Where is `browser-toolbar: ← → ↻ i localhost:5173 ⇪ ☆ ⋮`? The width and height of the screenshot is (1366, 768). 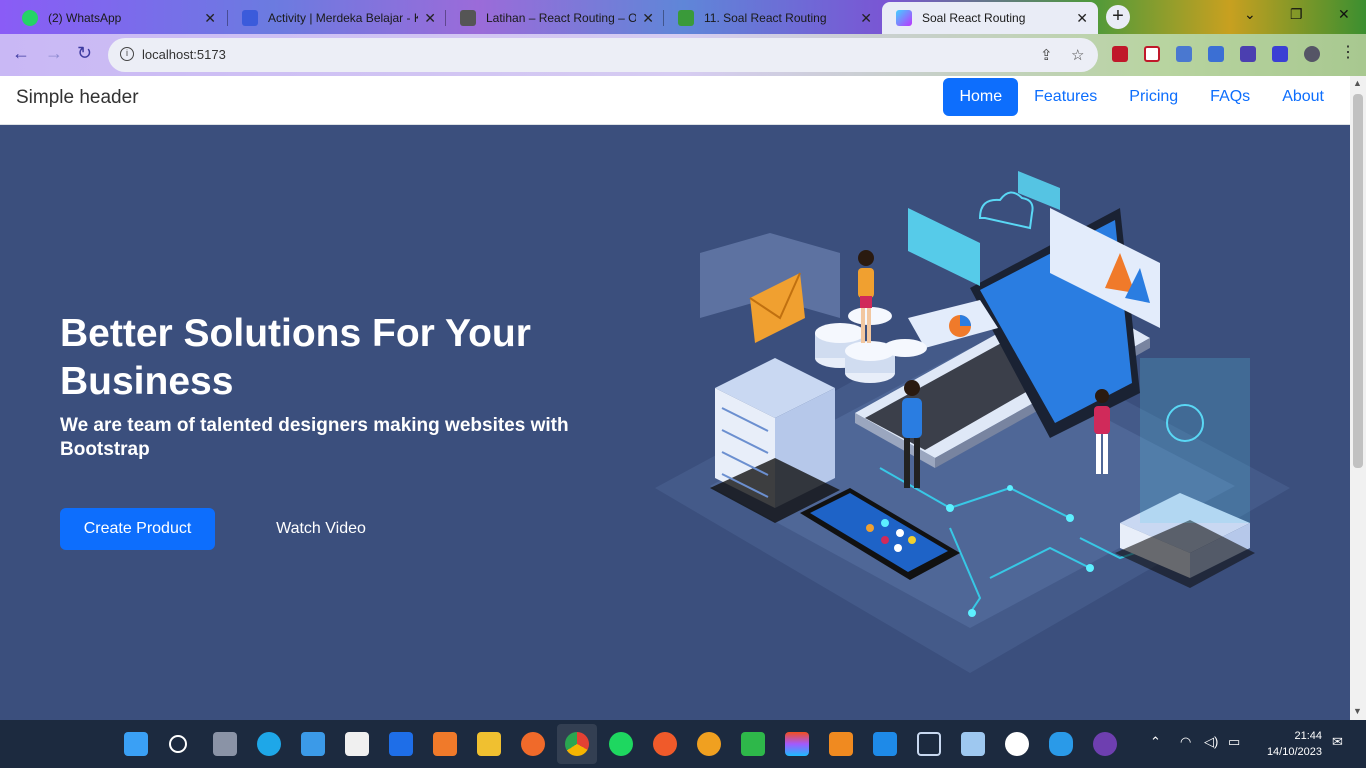 browser-toolbar: ← → ↻ i localhost:5173 ⇪ ☆ ⋮ is located at coordinates (683, 55).